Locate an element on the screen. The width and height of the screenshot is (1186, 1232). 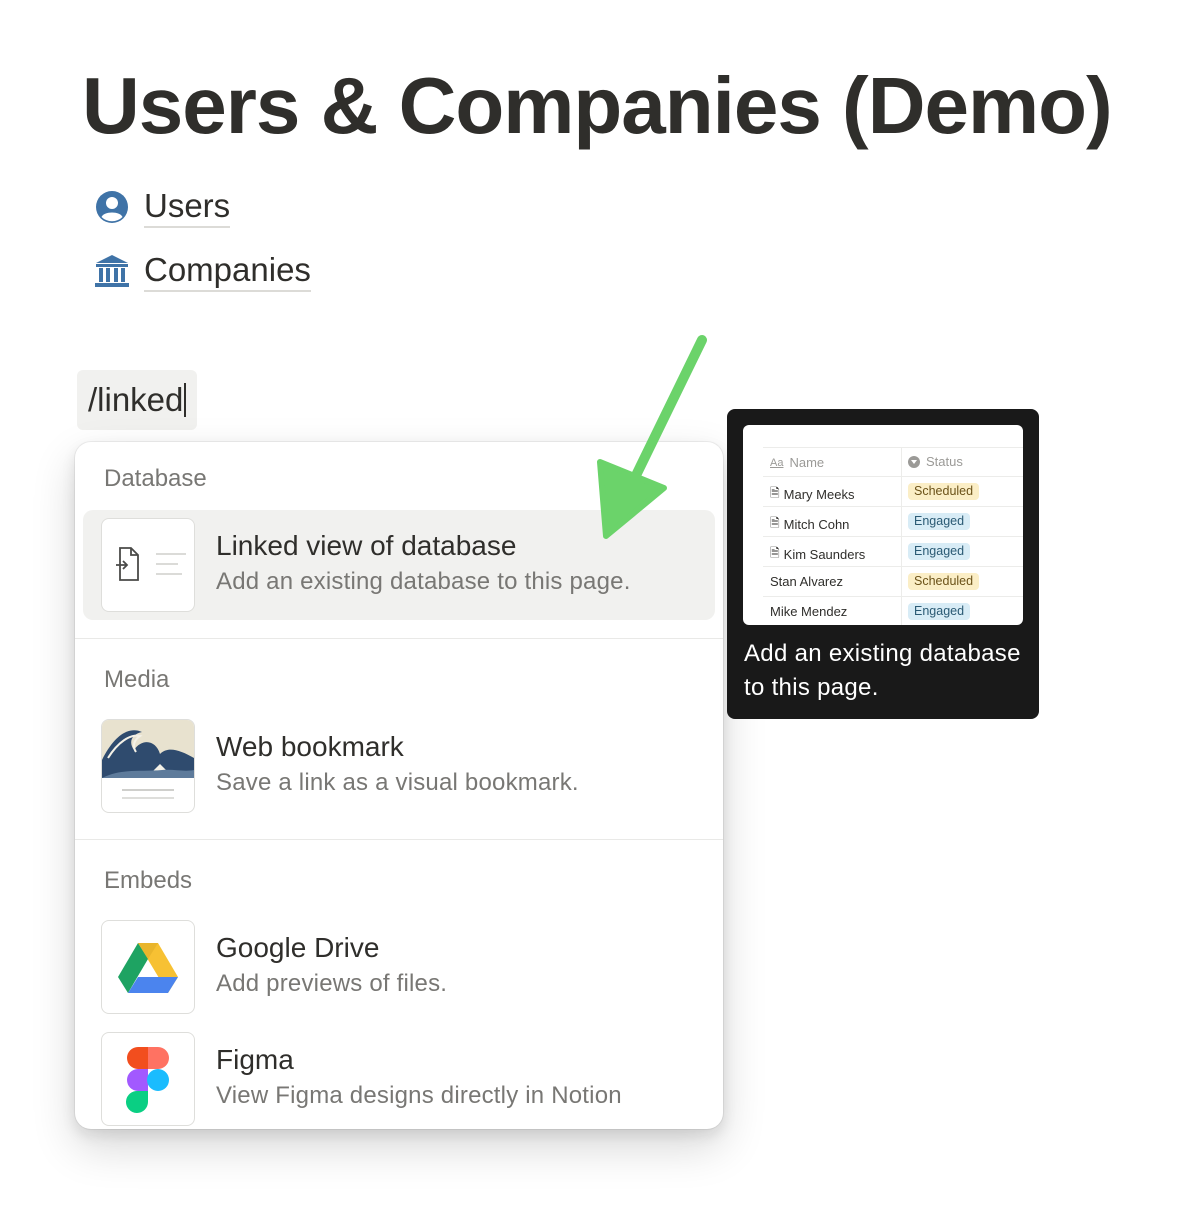
menu-item-description: Add previews of files. is located at coordinates (332, 983).